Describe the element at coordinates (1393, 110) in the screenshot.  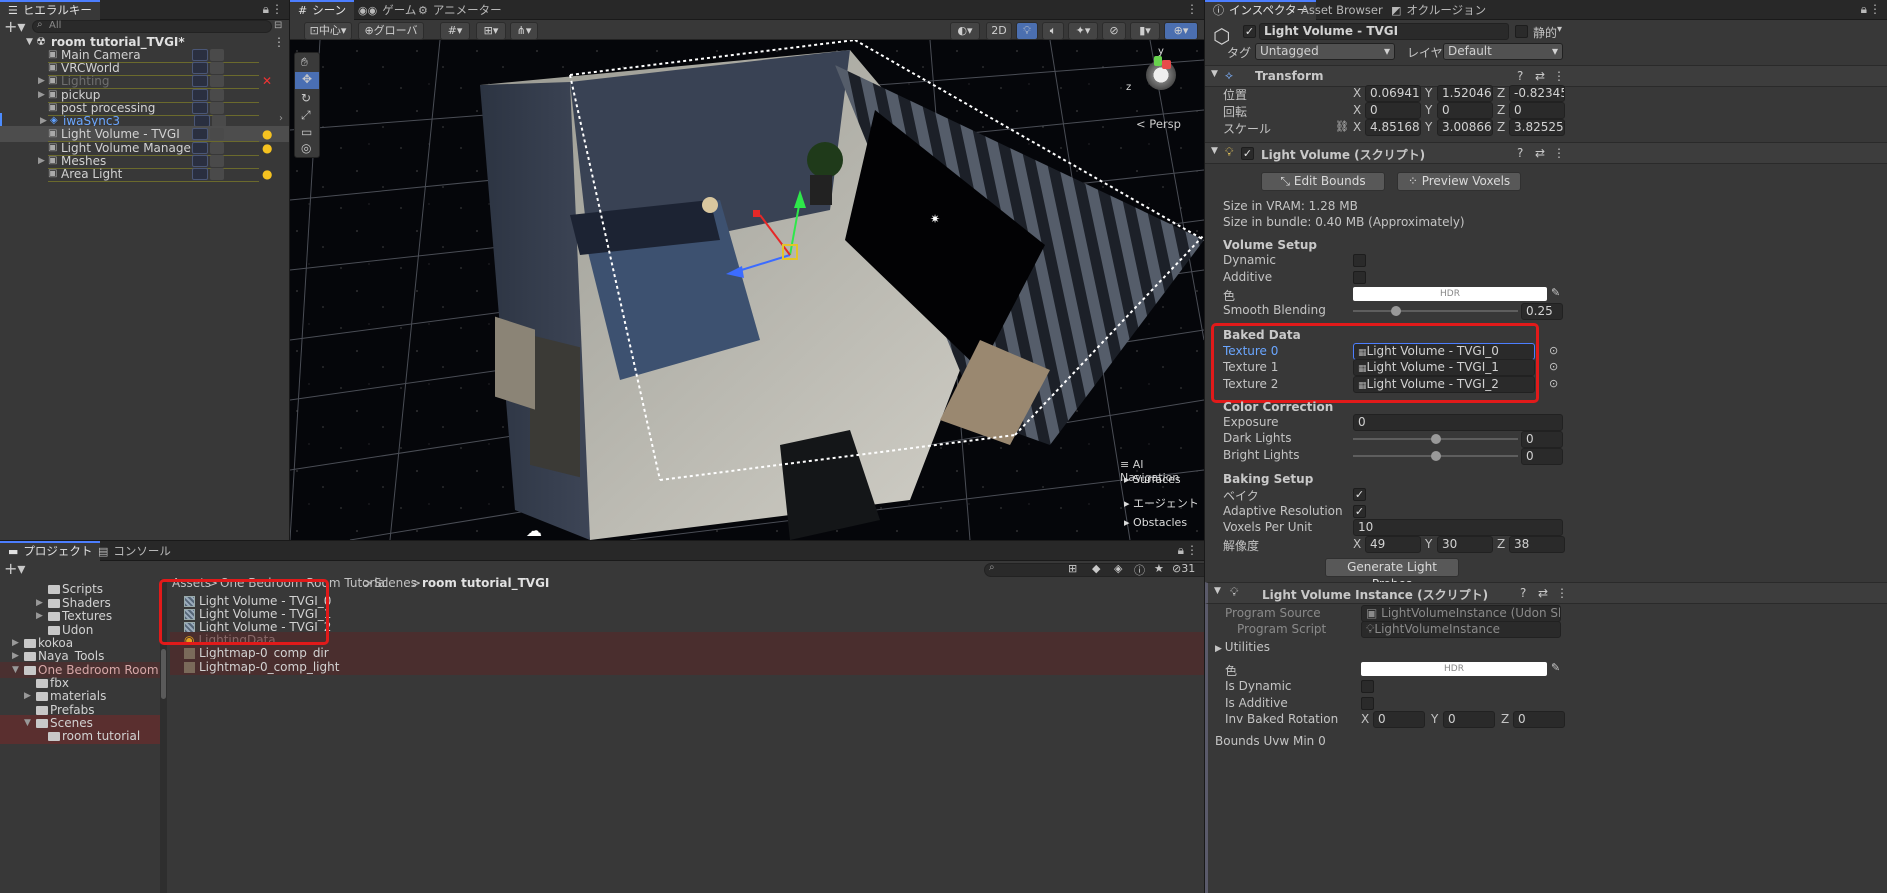
I see `rotation-x-field: 0` at that location.